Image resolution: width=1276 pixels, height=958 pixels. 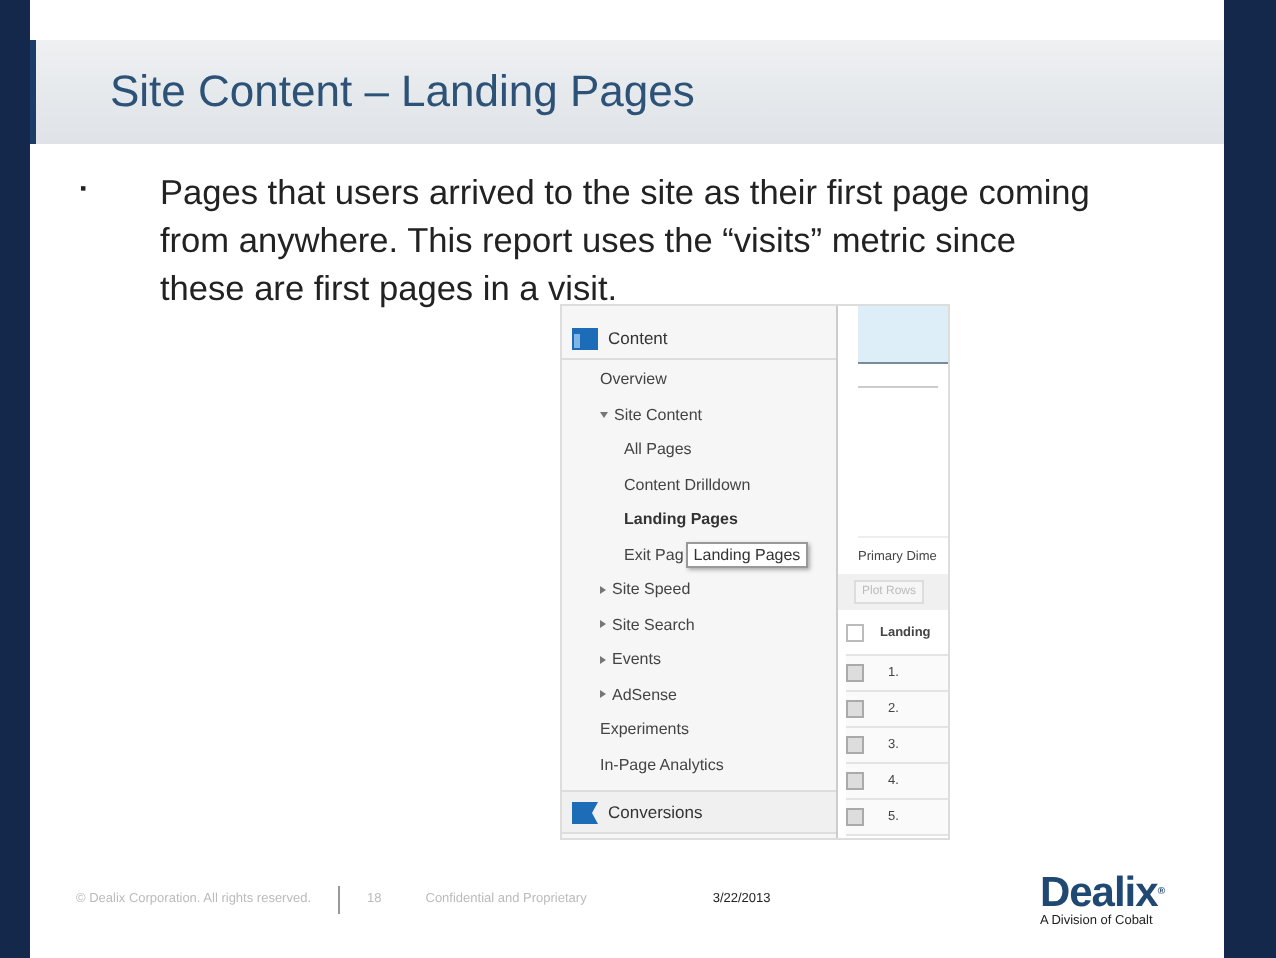 I want to click on nav-item: All Pages, so click(x=658, y=449).